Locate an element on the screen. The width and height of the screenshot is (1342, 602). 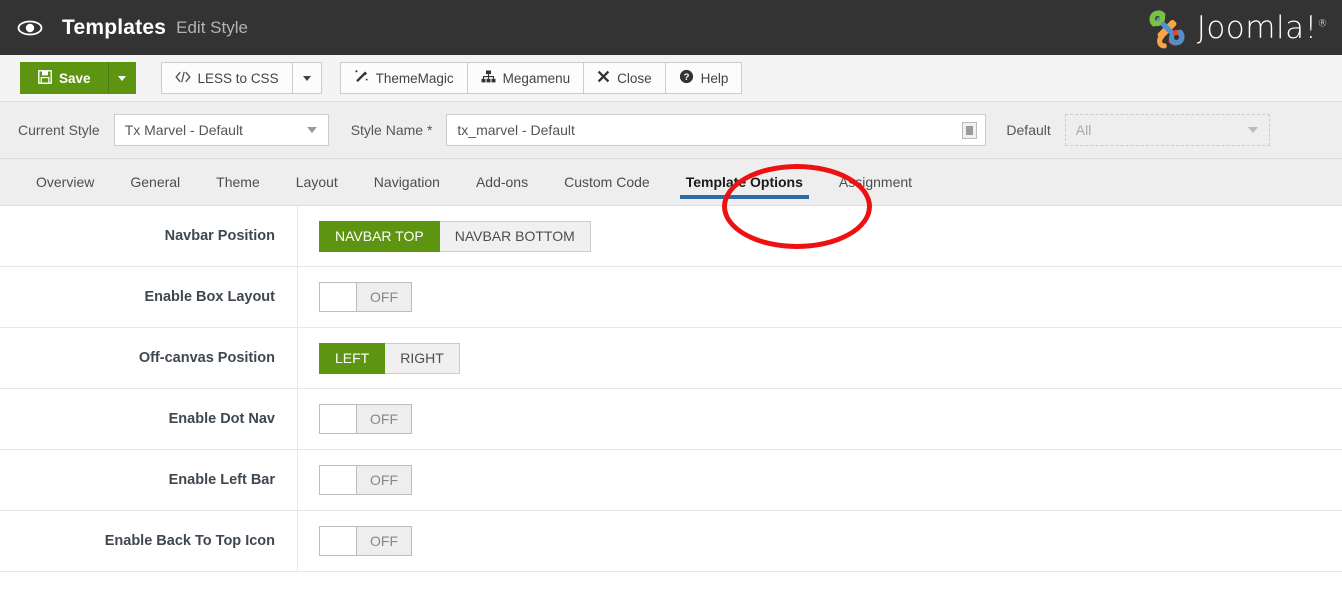
style-name-input: tx_marvel - Default is located at coordinates (716, 130).